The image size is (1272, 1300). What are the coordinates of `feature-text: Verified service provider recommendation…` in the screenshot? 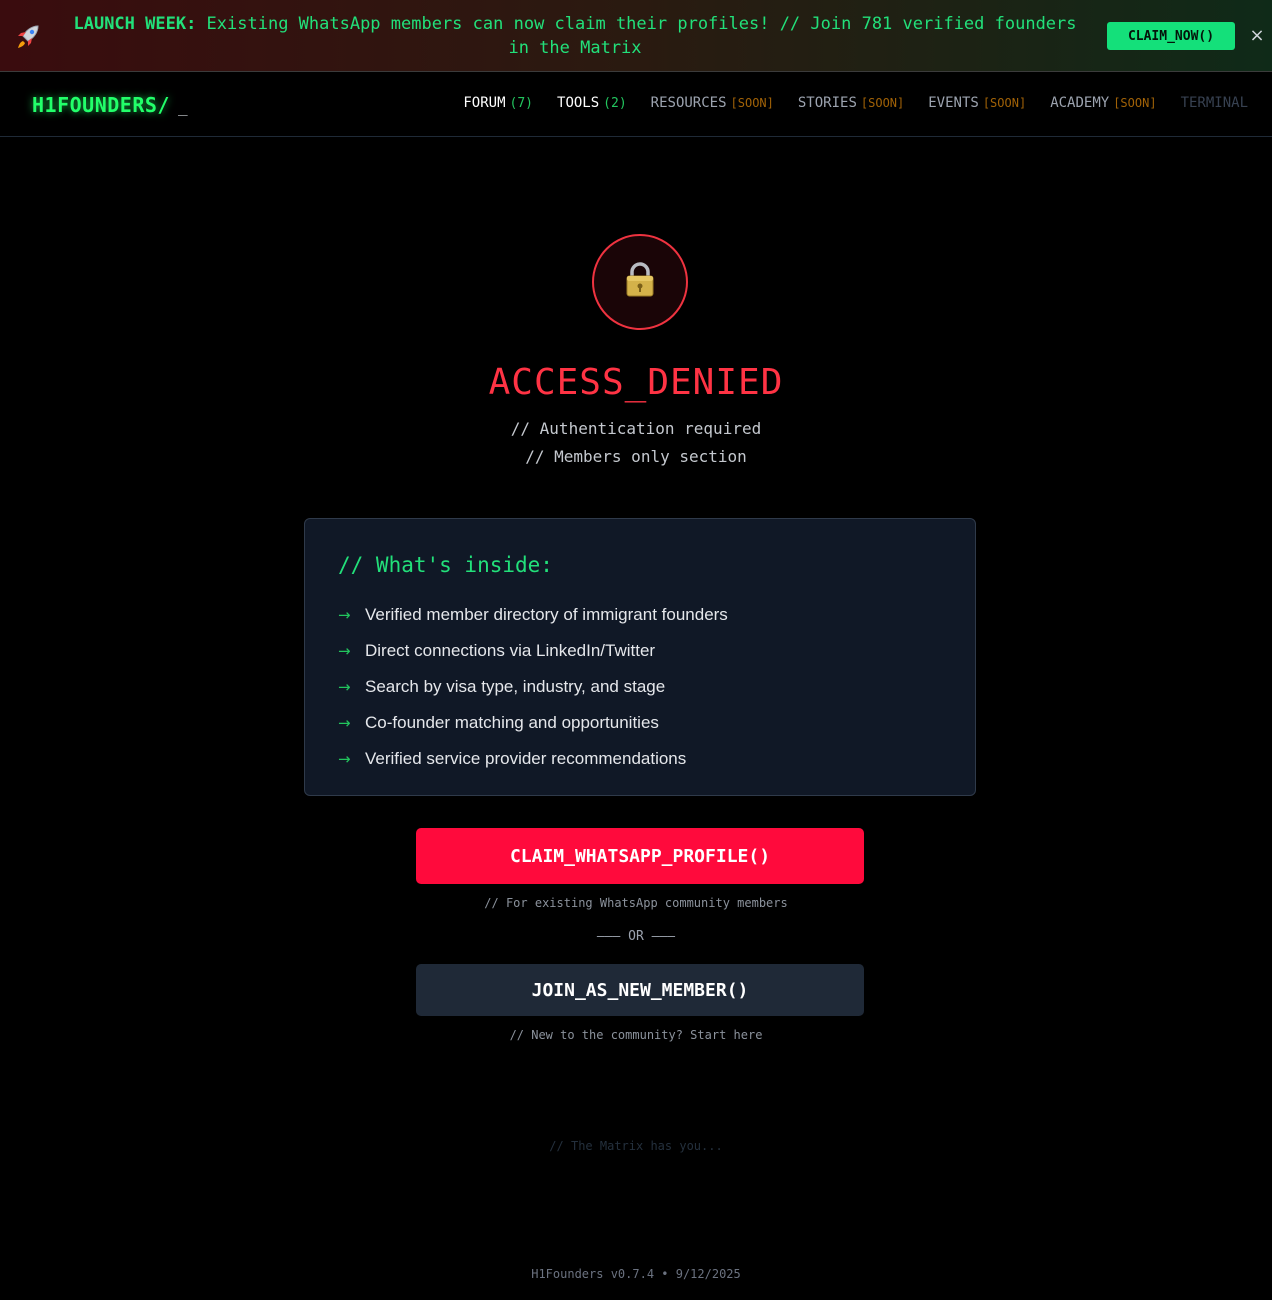 It's located at (526, 758).